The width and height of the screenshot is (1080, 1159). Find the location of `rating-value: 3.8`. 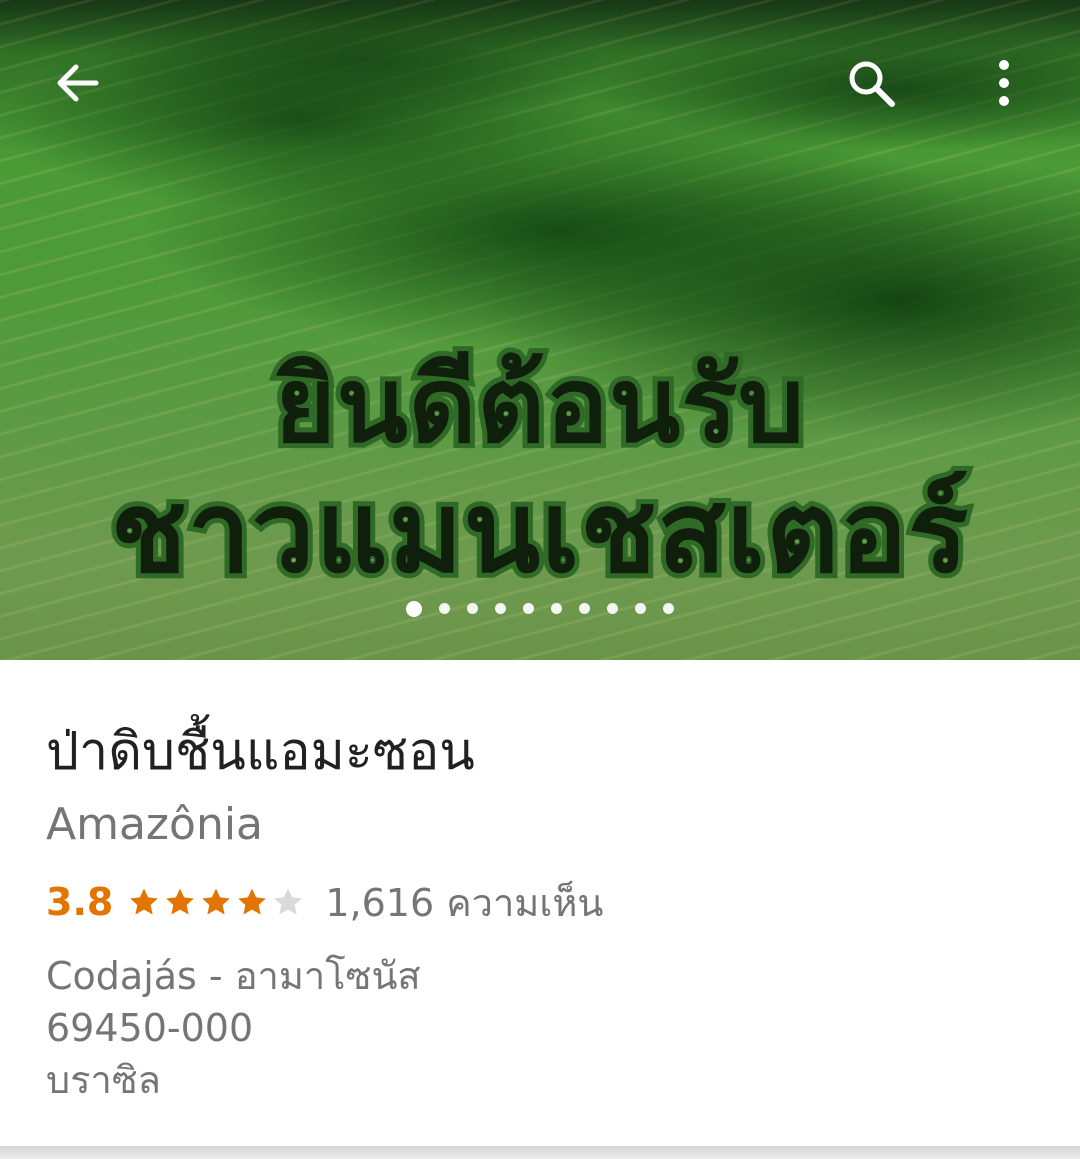

rating-value: 3.8 is located at coordinates (80, 902).